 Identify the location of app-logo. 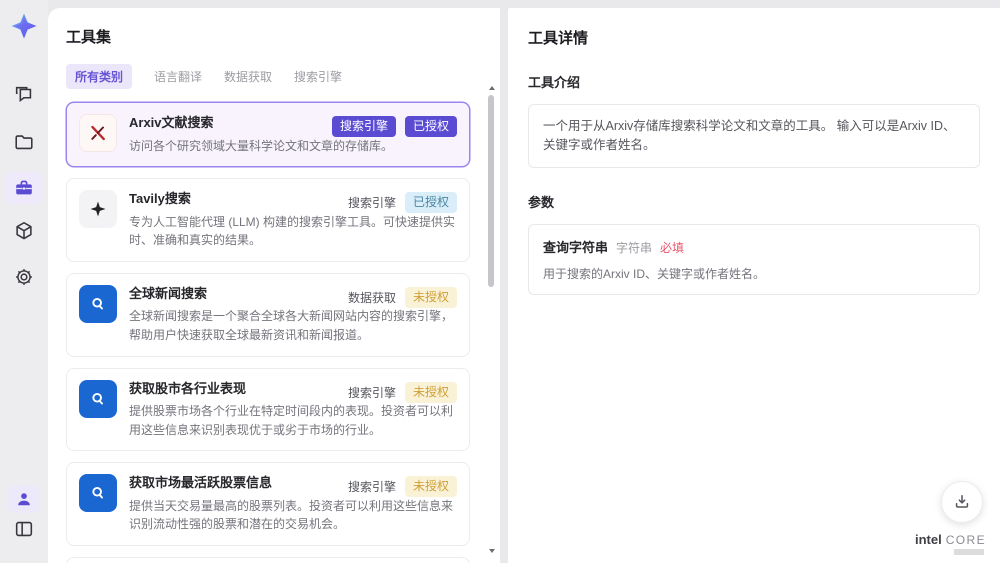
(24, 26).